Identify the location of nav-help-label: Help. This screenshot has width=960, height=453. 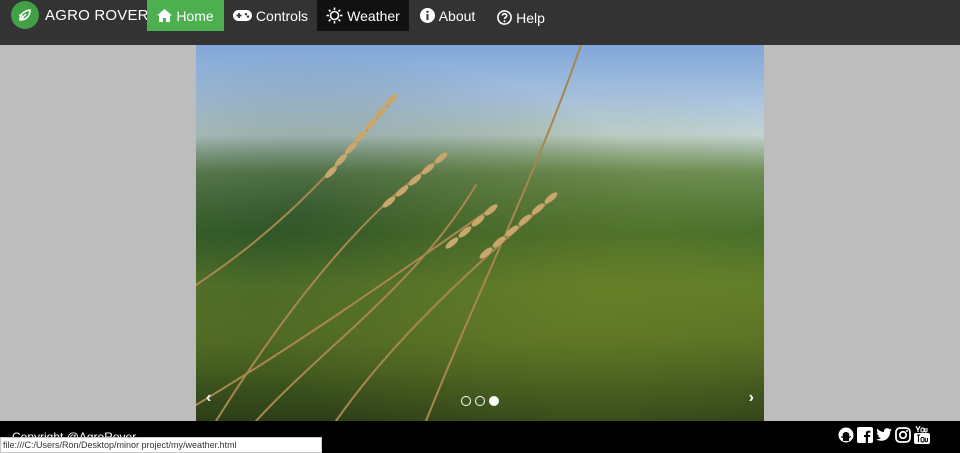
(530, 17).